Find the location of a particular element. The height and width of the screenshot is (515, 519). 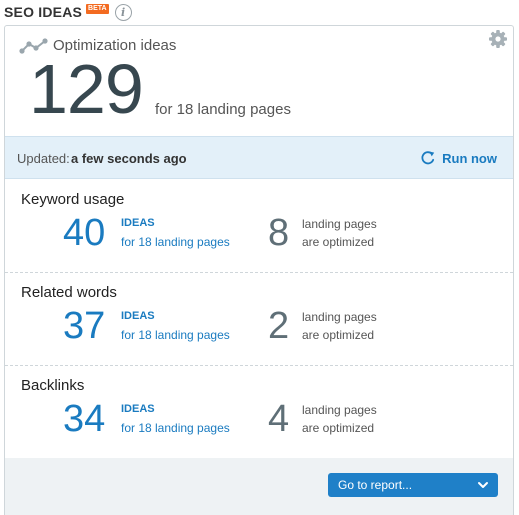

ideas-count: 34 is located at coordinates (84, 419).